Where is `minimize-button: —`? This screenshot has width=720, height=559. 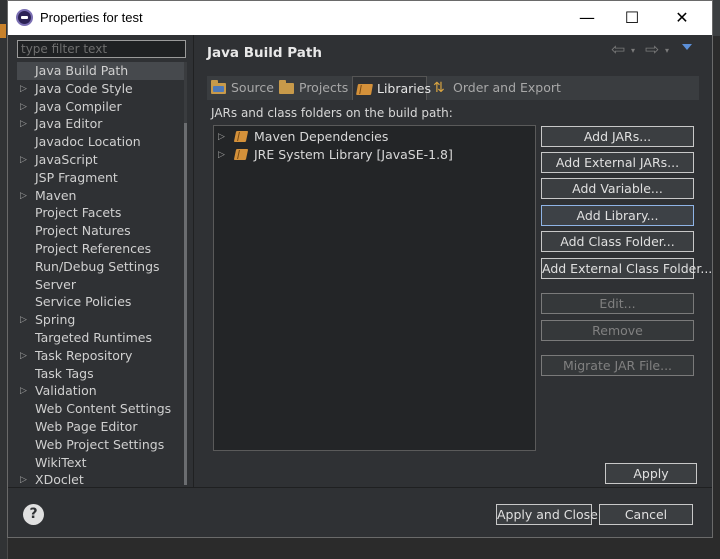
minimize-button: — is located at coordinates (587, 18).